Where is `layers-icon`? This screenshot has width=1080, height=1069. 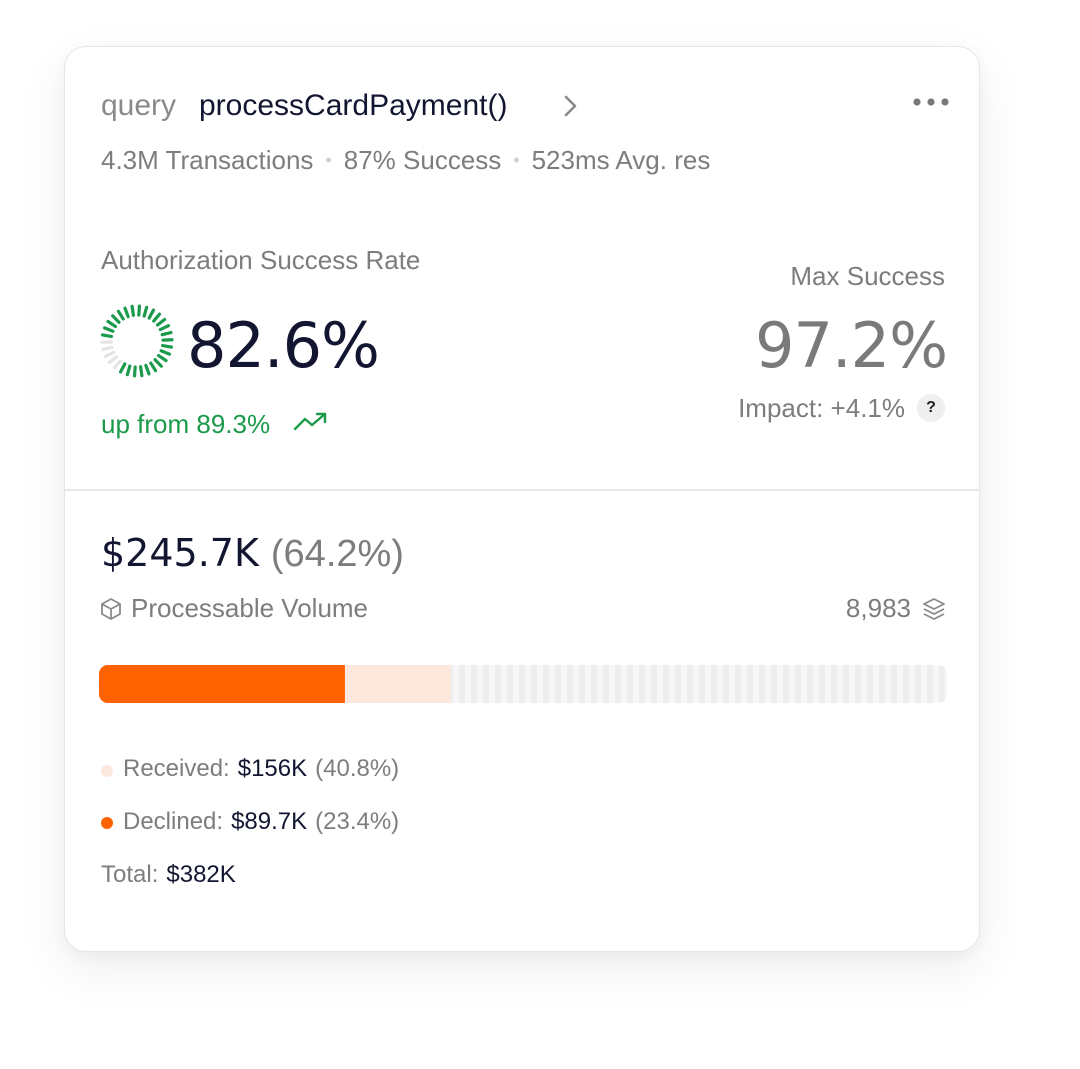 layers-icon is located at coordinates (934, 609).